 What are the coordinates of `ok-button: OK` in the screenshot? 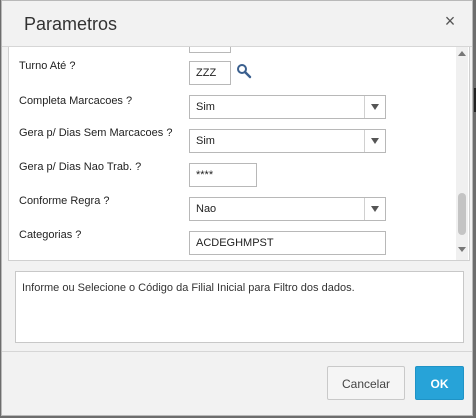 It's located at (439, 383).